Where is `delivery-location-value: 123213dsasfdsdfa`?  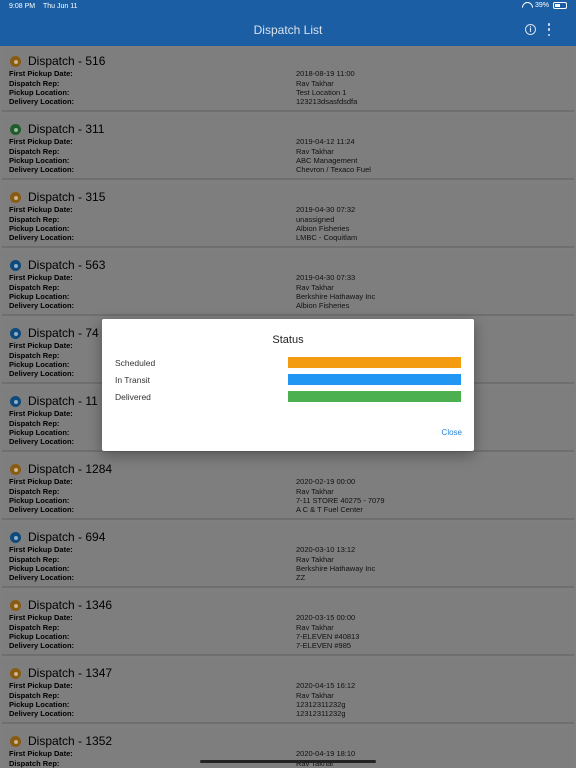 delivery-location-value: 123213dsasfdsdfa is located at coordinates (327, 101).